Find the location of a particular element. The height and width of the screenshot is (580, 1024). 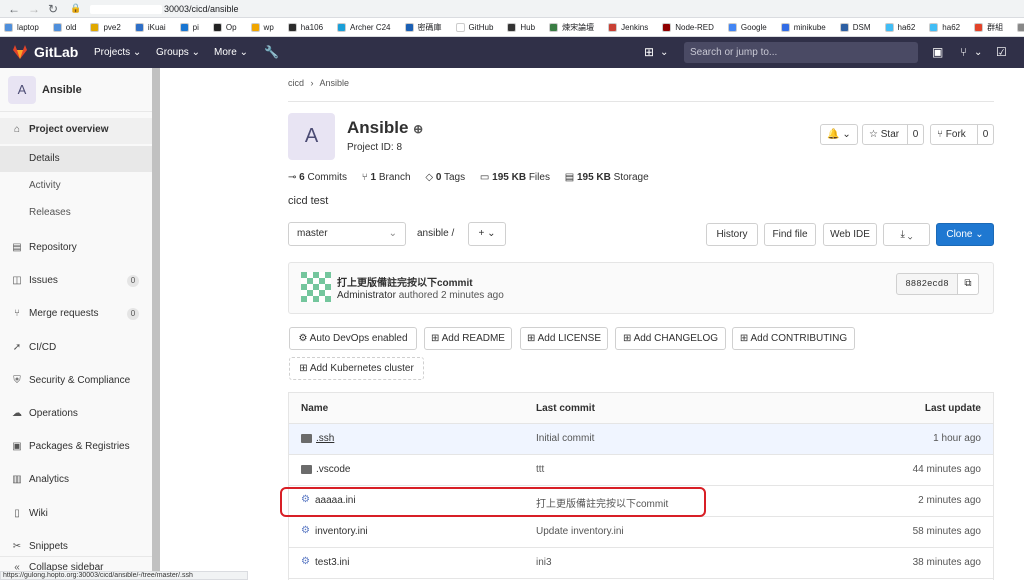

merge-request-nav-icon: ⑂ is located at coordinates (963, 52).